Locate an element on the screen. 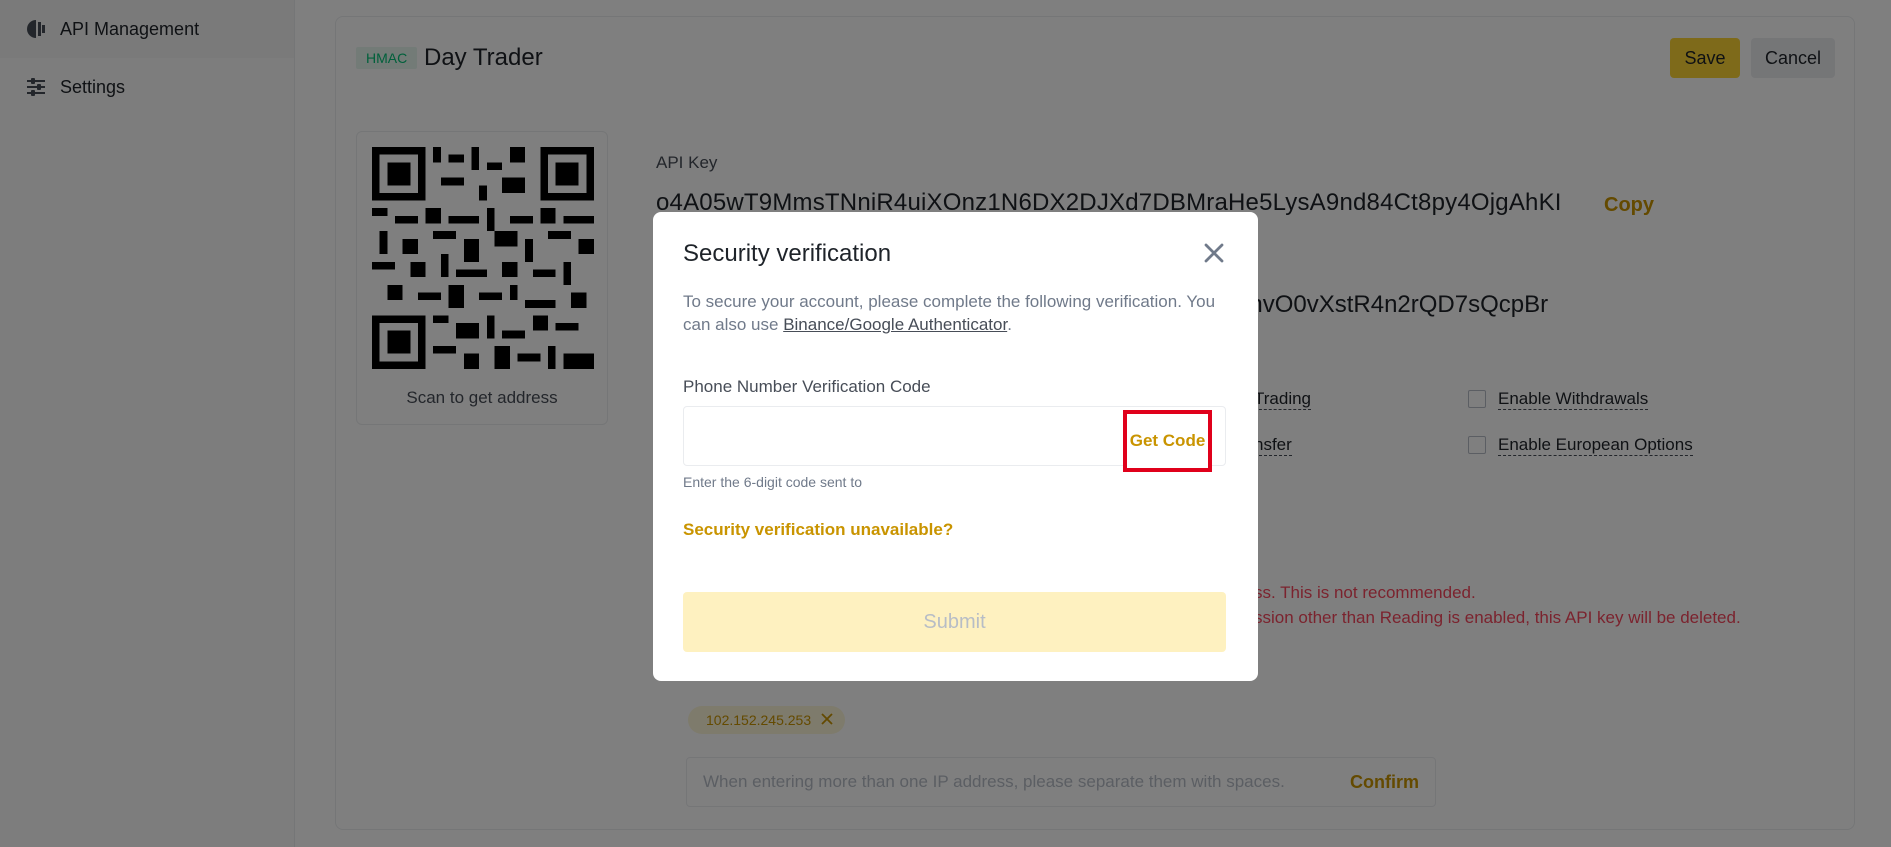 The height and width of the screenshot is (847, 1891). verification-unavailable-link: Security verification unavailable? is located at coordinates (818, 530).